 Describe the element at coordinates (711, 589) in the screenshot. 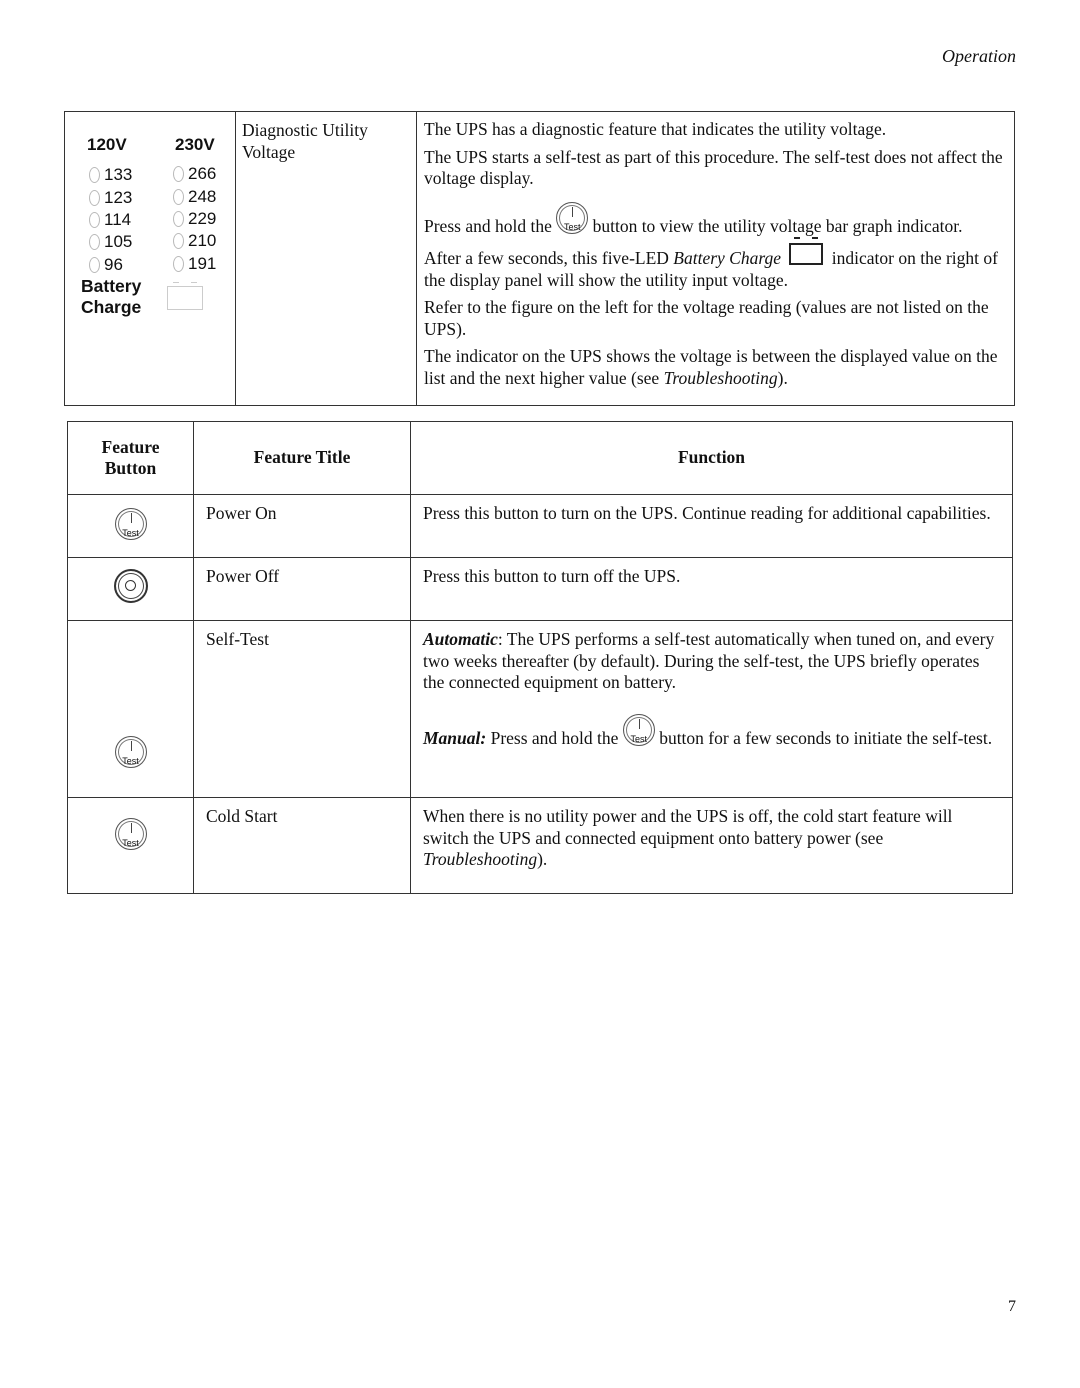

I see `feature-function: Press this button to turn off the UPS.` at that location.